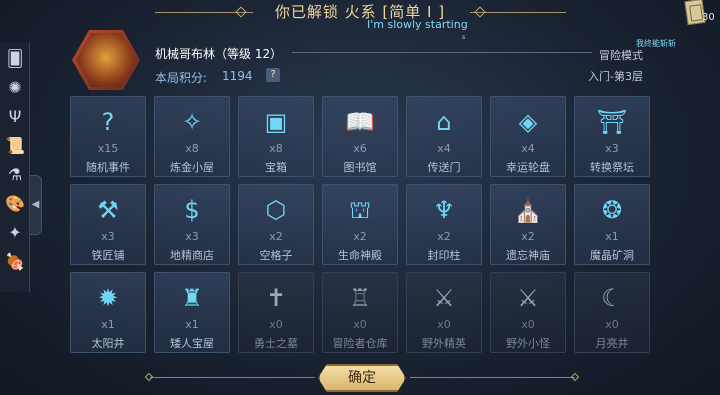 Image resolution: width=720 pixels, height=395 pixels. I want to click on grid-tile: ♆ x2 封印柱, so click(444, 224).